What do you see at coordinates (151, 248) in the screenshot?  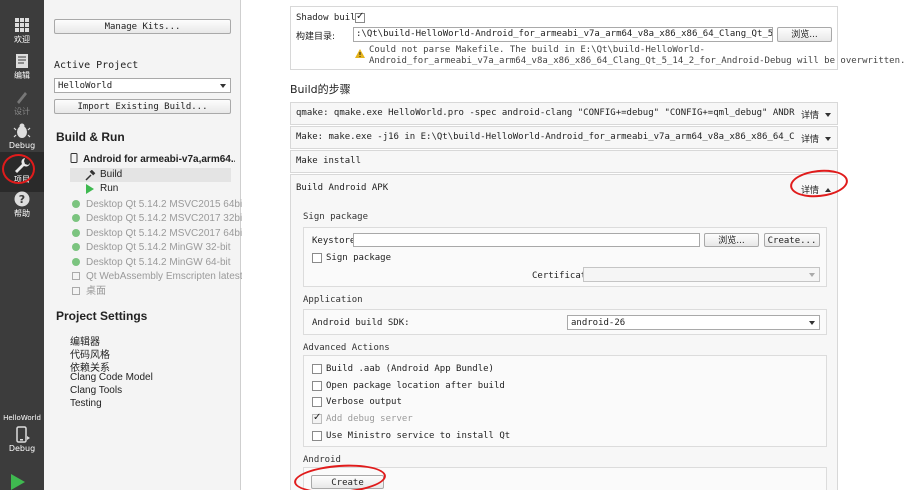 I see `kit-item: Desktop Qt 5.14.2 MinGW 32-bit` at bounding box center [151, 248].